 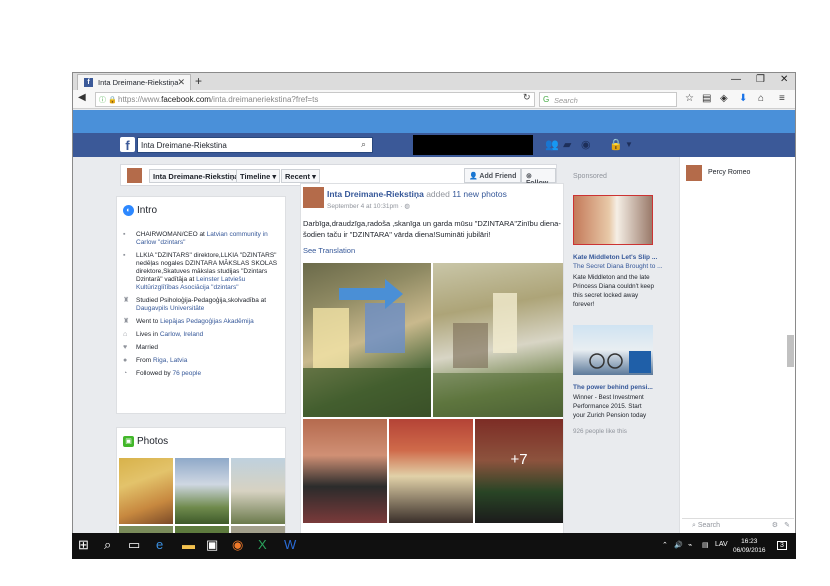 I want to click on messages-icon: ▰, so click(x=567, y=144).